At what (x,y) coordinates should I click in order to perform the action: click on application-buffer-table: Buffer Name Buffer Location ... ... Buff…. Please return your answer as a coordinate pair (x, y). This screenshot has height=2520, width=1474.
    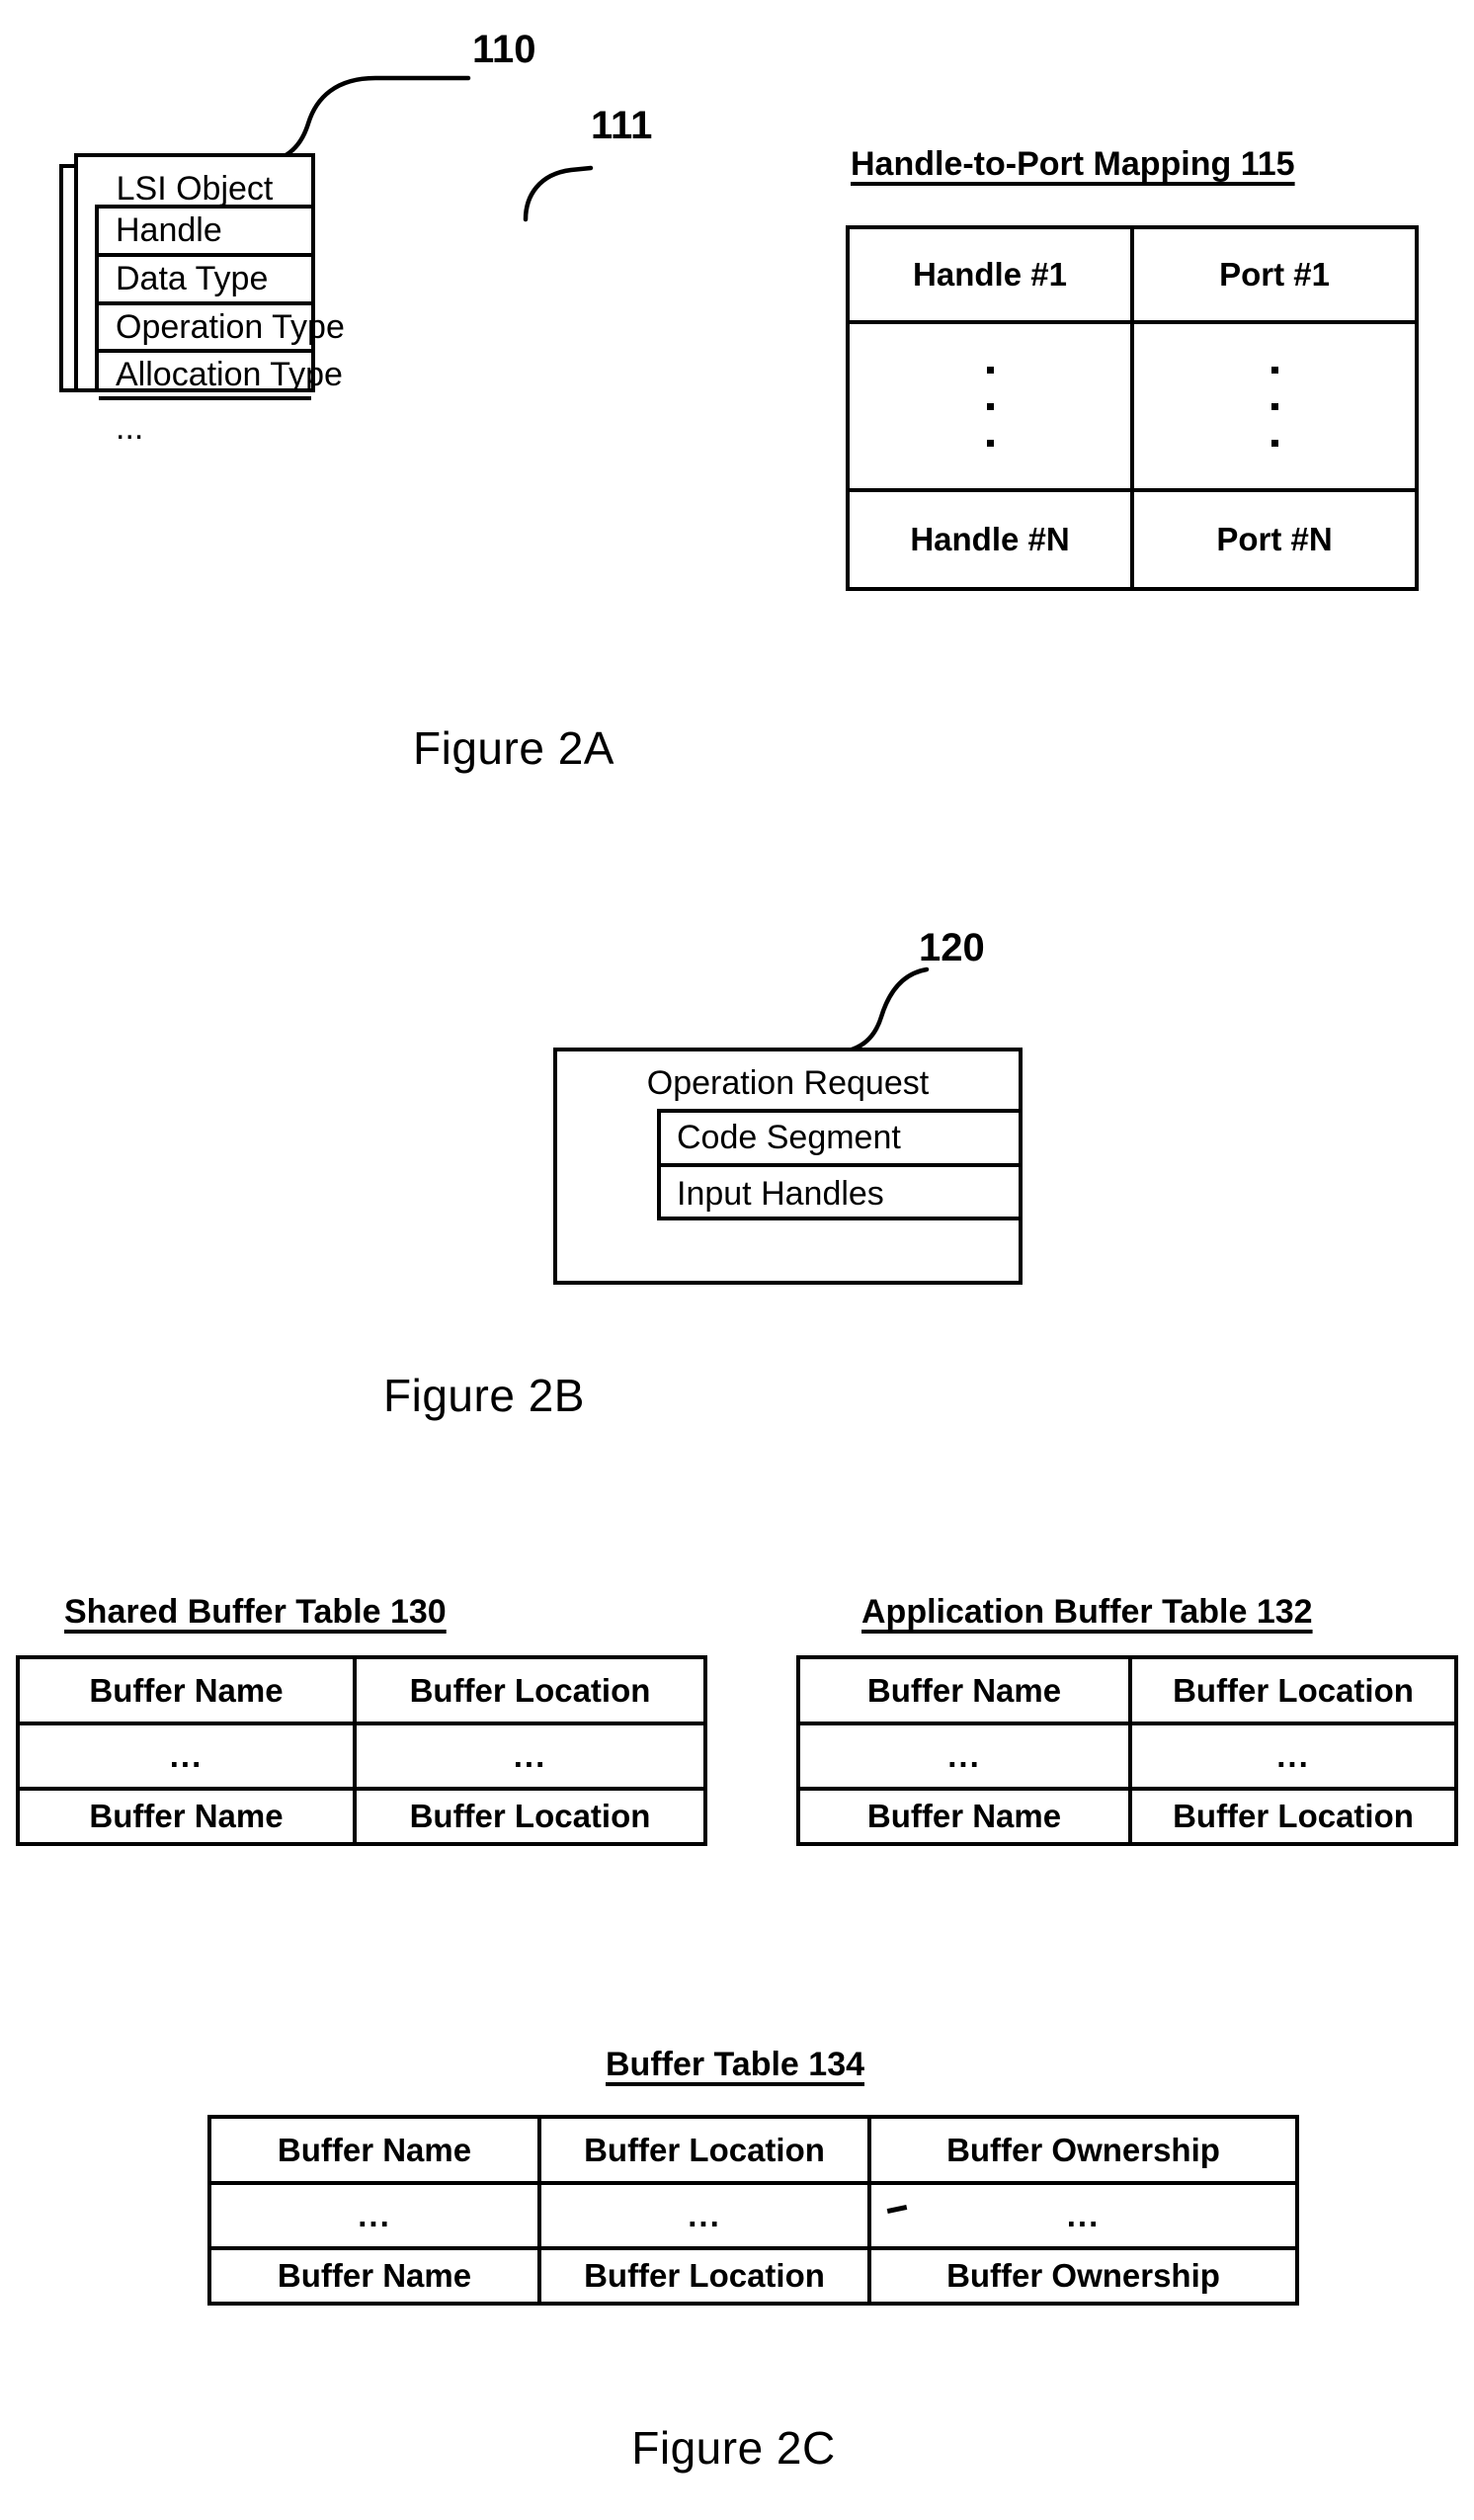
    Looking at the image, I should click on (1127, 1750).